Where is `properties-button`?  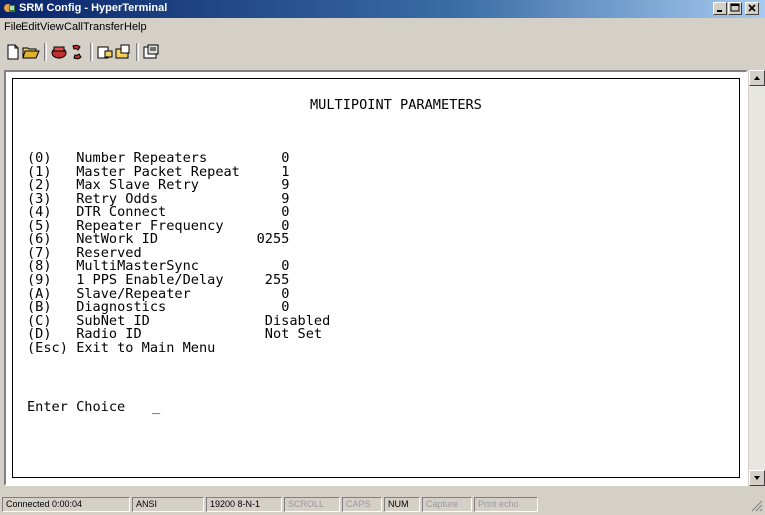 properties-button is located at coordinates (151, 52).